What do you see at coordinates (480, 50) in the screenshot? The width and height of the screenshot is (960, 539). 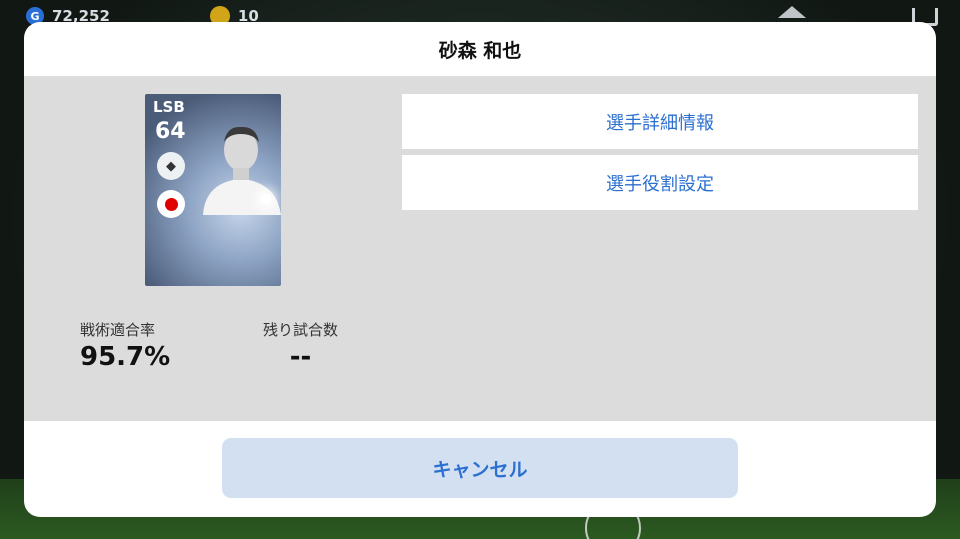 I see `dialog-title: 砂森 和也` at bounding box center [480, 50].